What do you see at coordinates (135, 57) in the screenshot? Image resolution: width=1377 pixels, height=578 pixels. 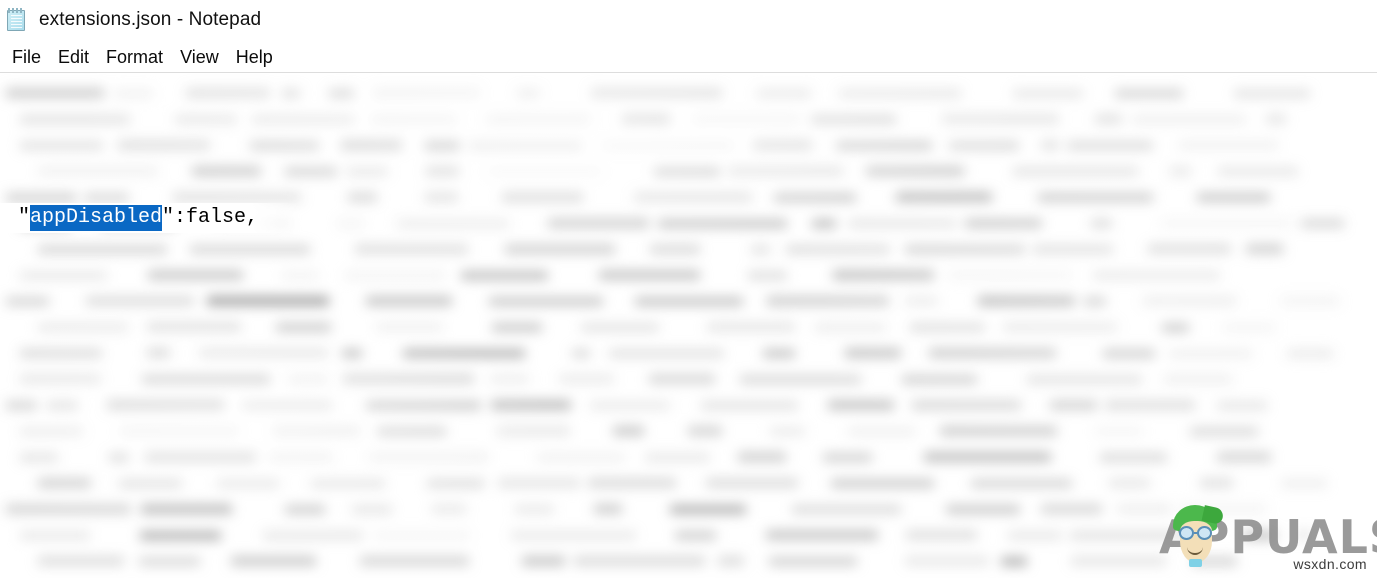 I see `menu-item-format: Format` at bounding box center [135, 57].